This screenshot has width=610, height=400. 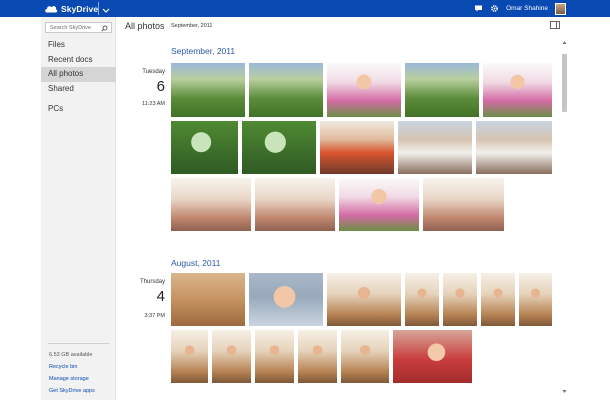 I want to click on search-input: Search SkyDrive, so click(x=78, y=27).